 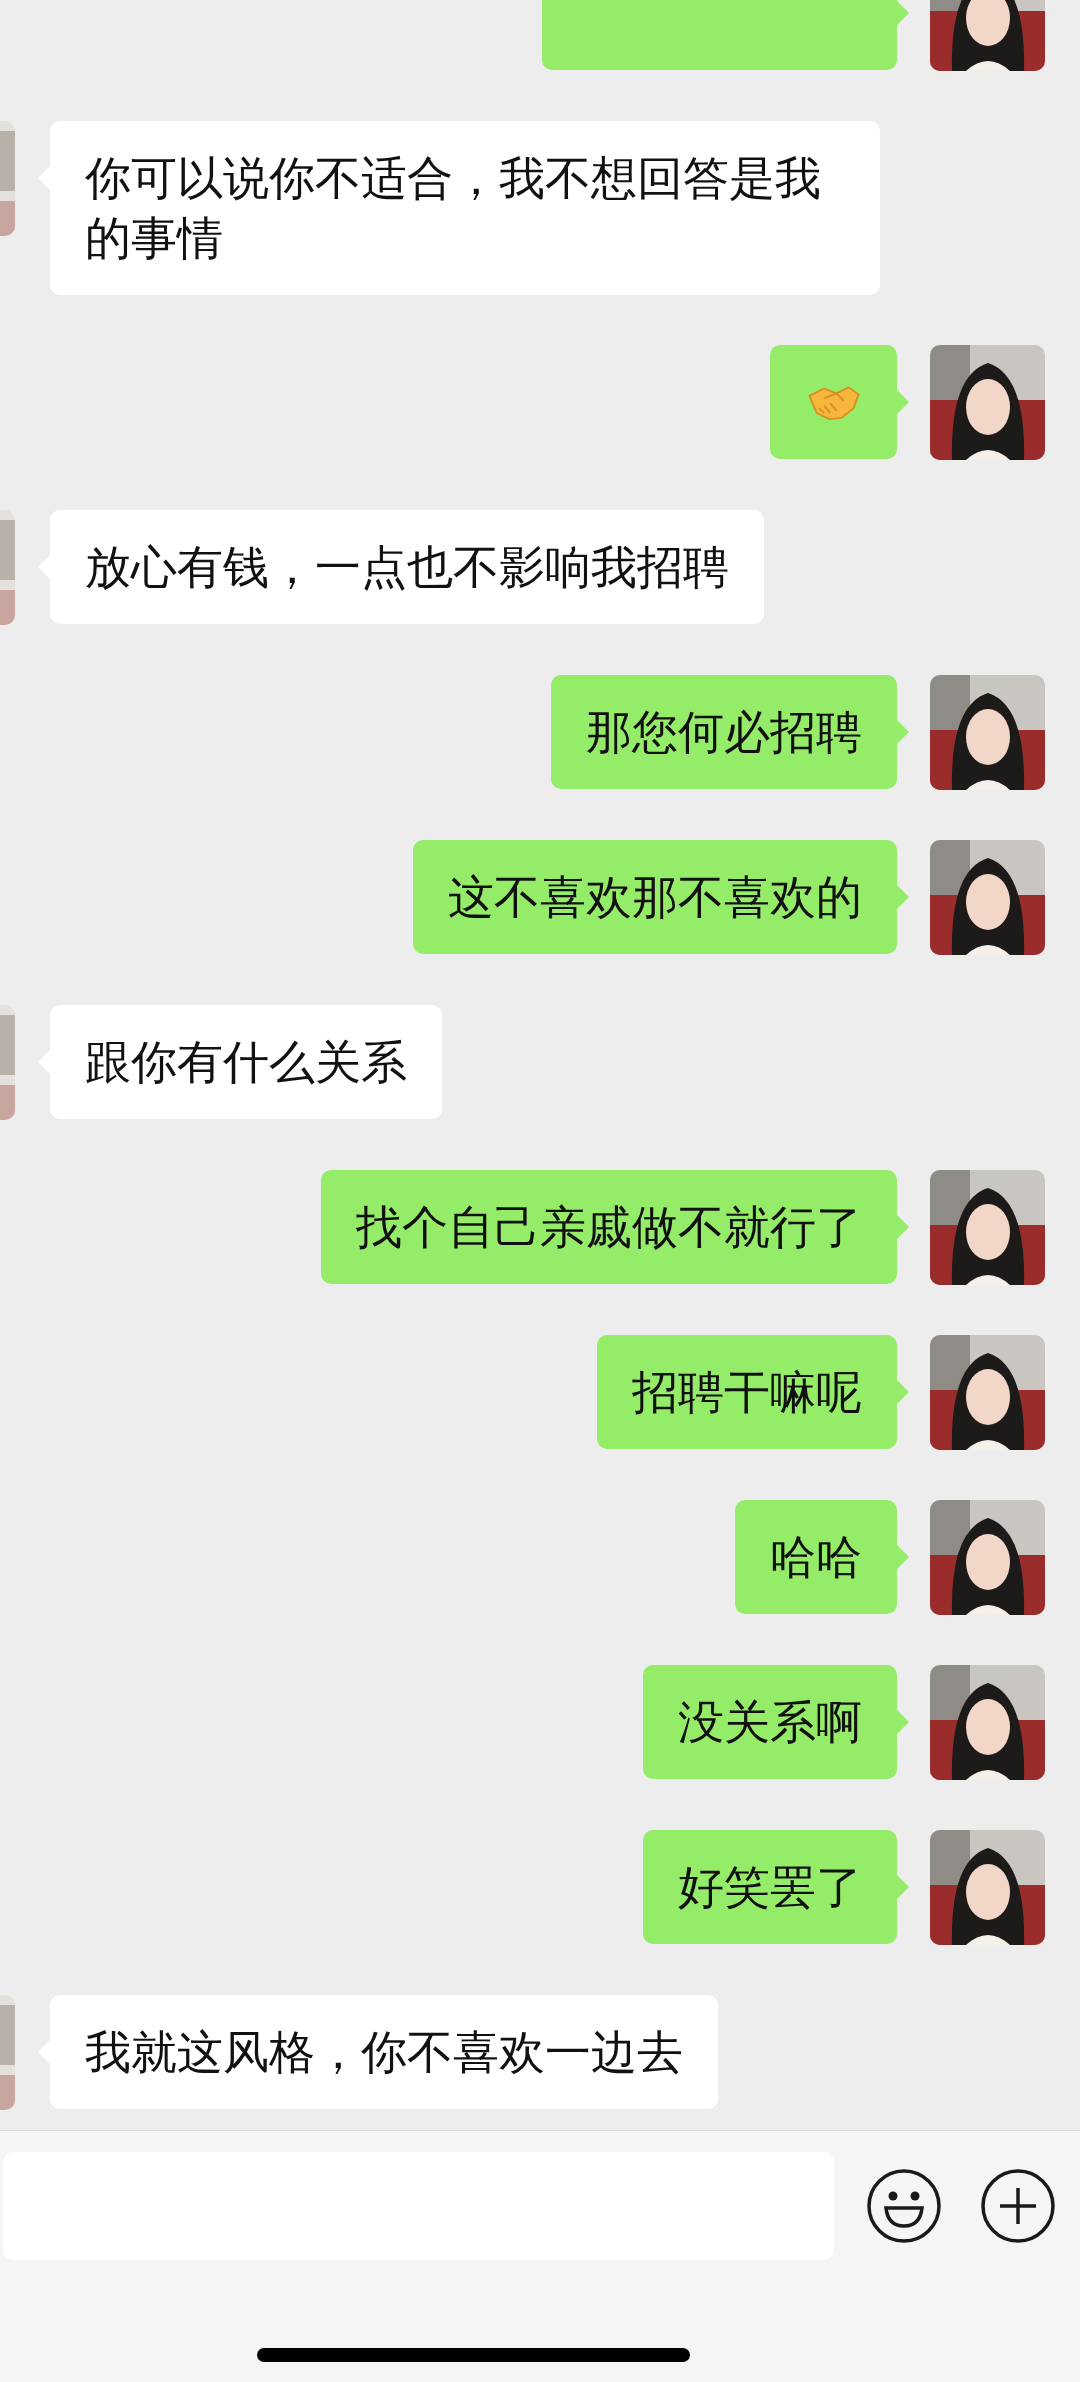 I want to click on handshake-icon, so click(x=833, y=402).